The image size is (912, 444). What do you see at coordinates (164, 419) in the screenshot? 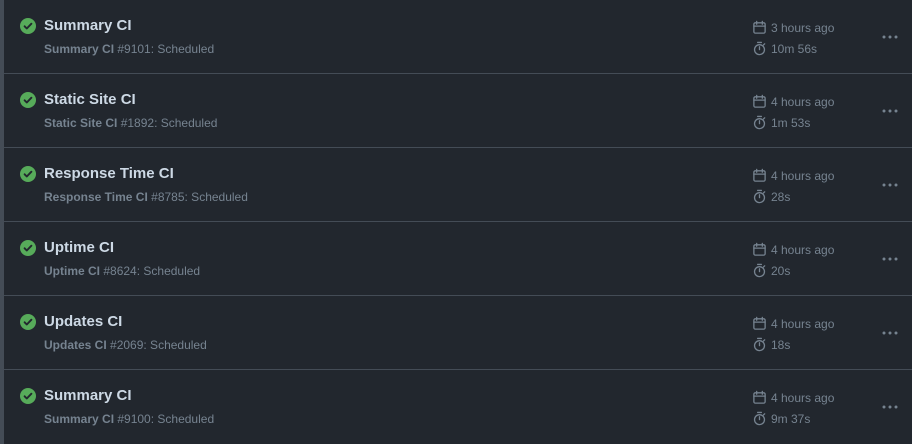
I see `run-number-event: #9100: Scheduled` at bounding box center [164, 419].